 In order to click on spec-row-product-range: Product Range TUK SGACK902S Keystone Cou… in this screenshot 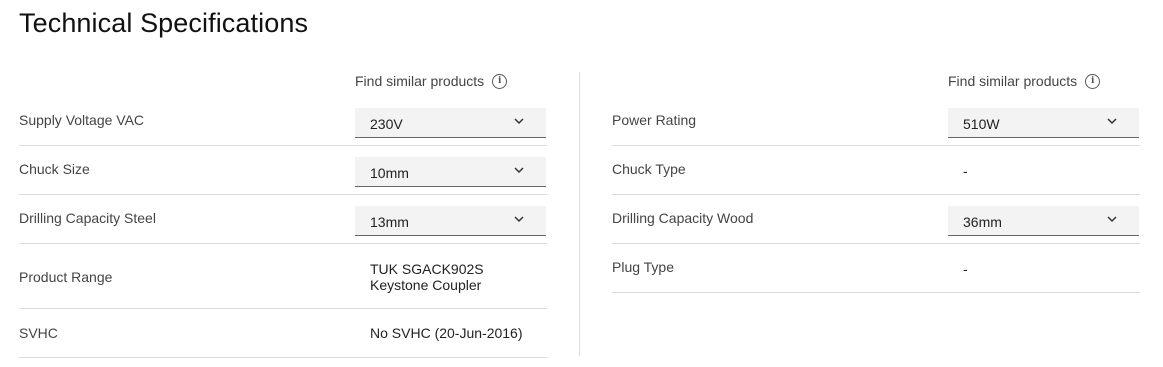, I will do `click(283, 276)`.